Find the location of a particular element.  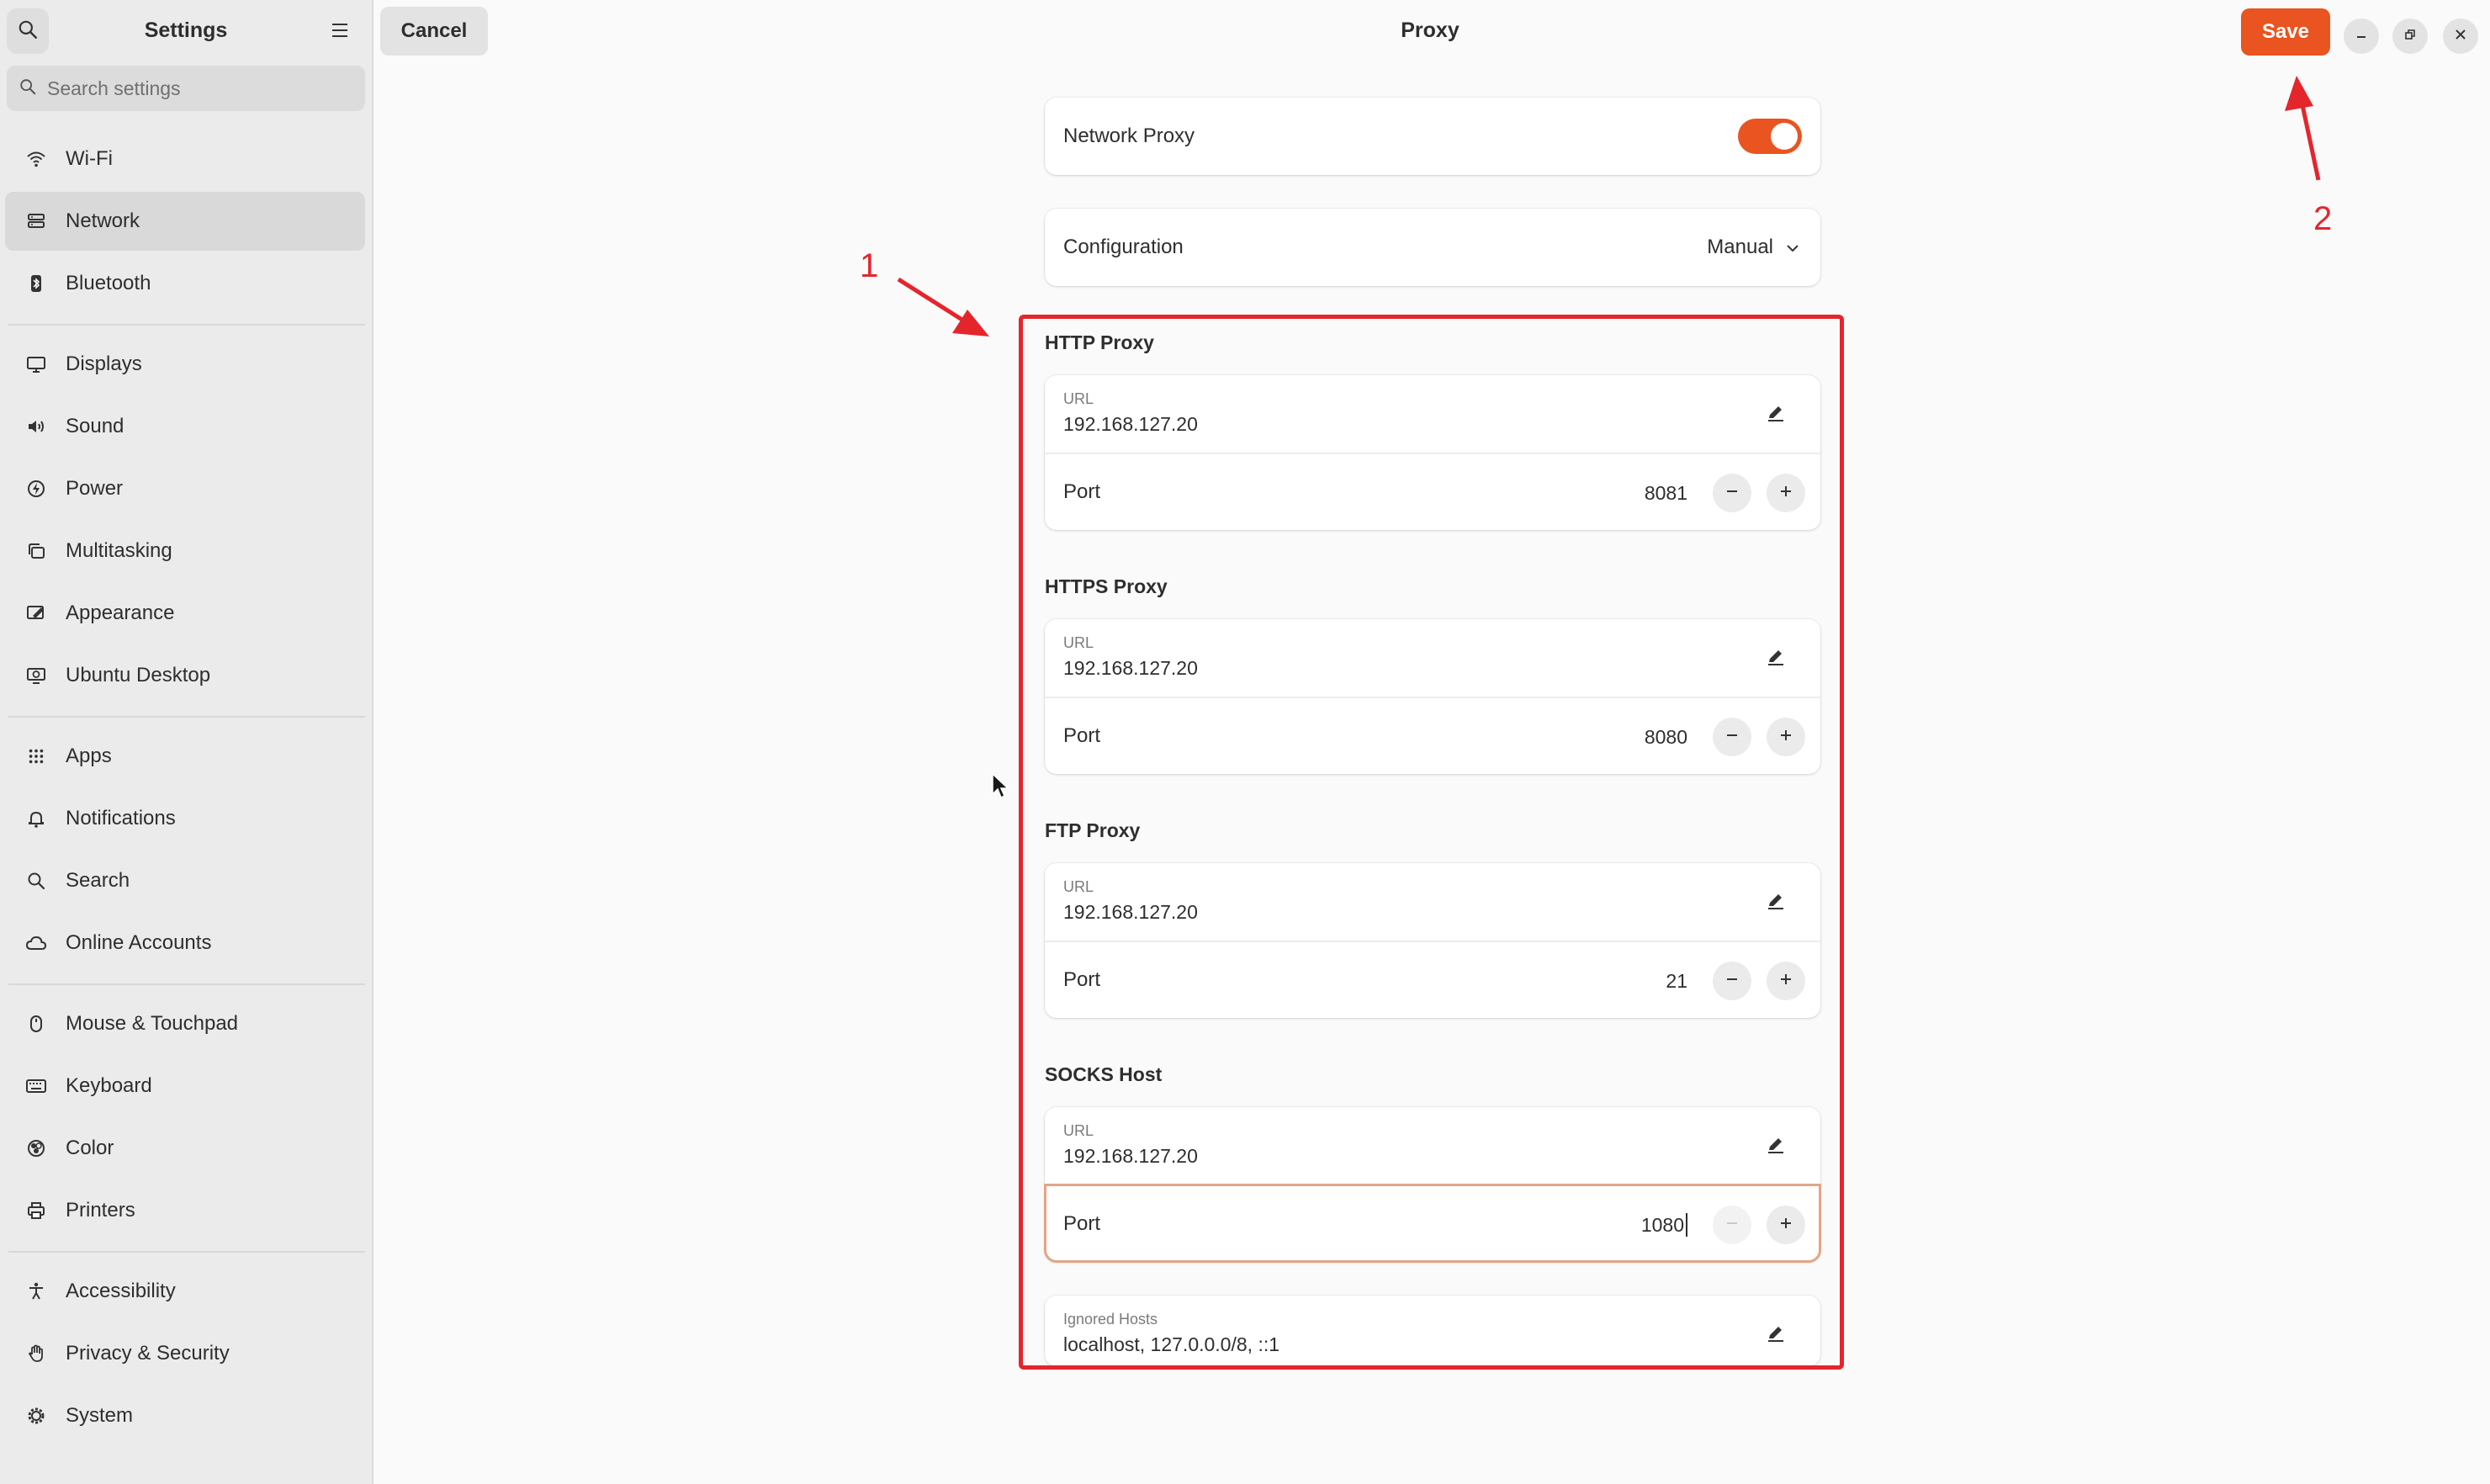

mouse-cursor-icon is located at coordinates (1000, 785).